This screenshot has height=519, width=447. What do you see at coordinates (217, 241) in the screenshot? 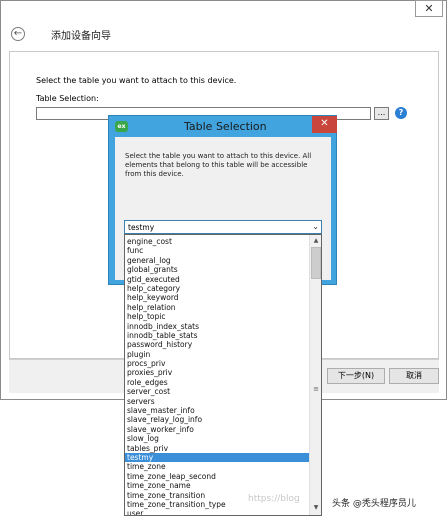
I see `dropdown-option: engine_cost` at bounding box center [217, 241].